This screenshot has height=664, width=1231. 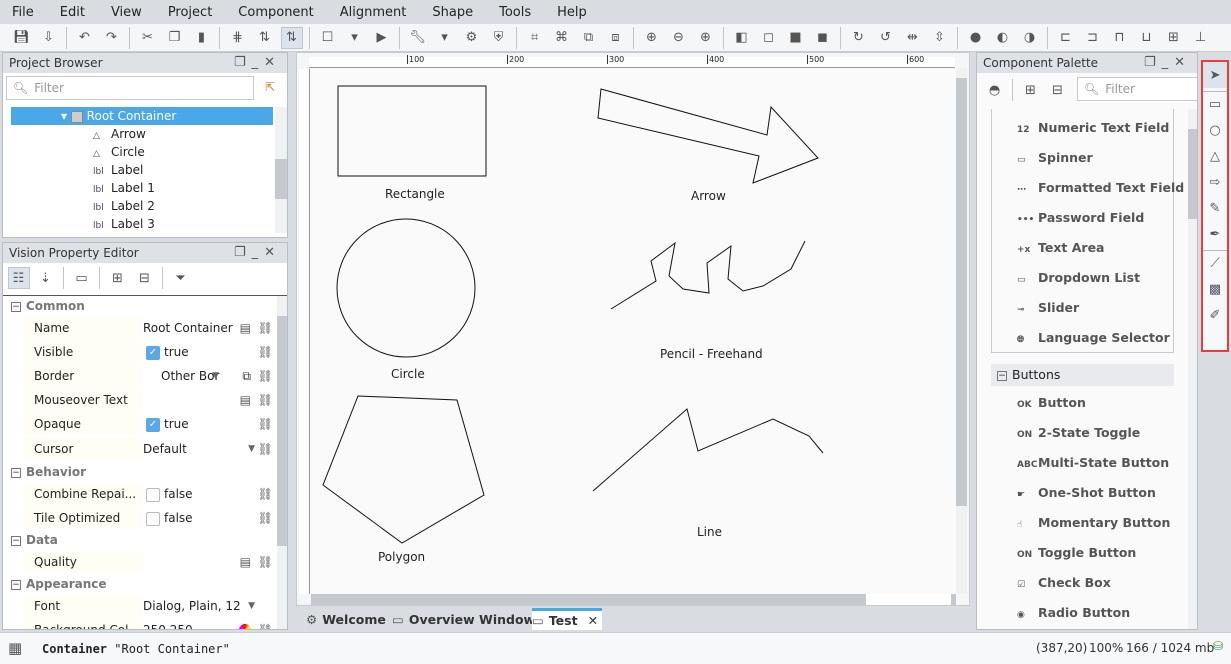 I want to click on tree-item: lbl Label 3, so click(x=142, y=224).